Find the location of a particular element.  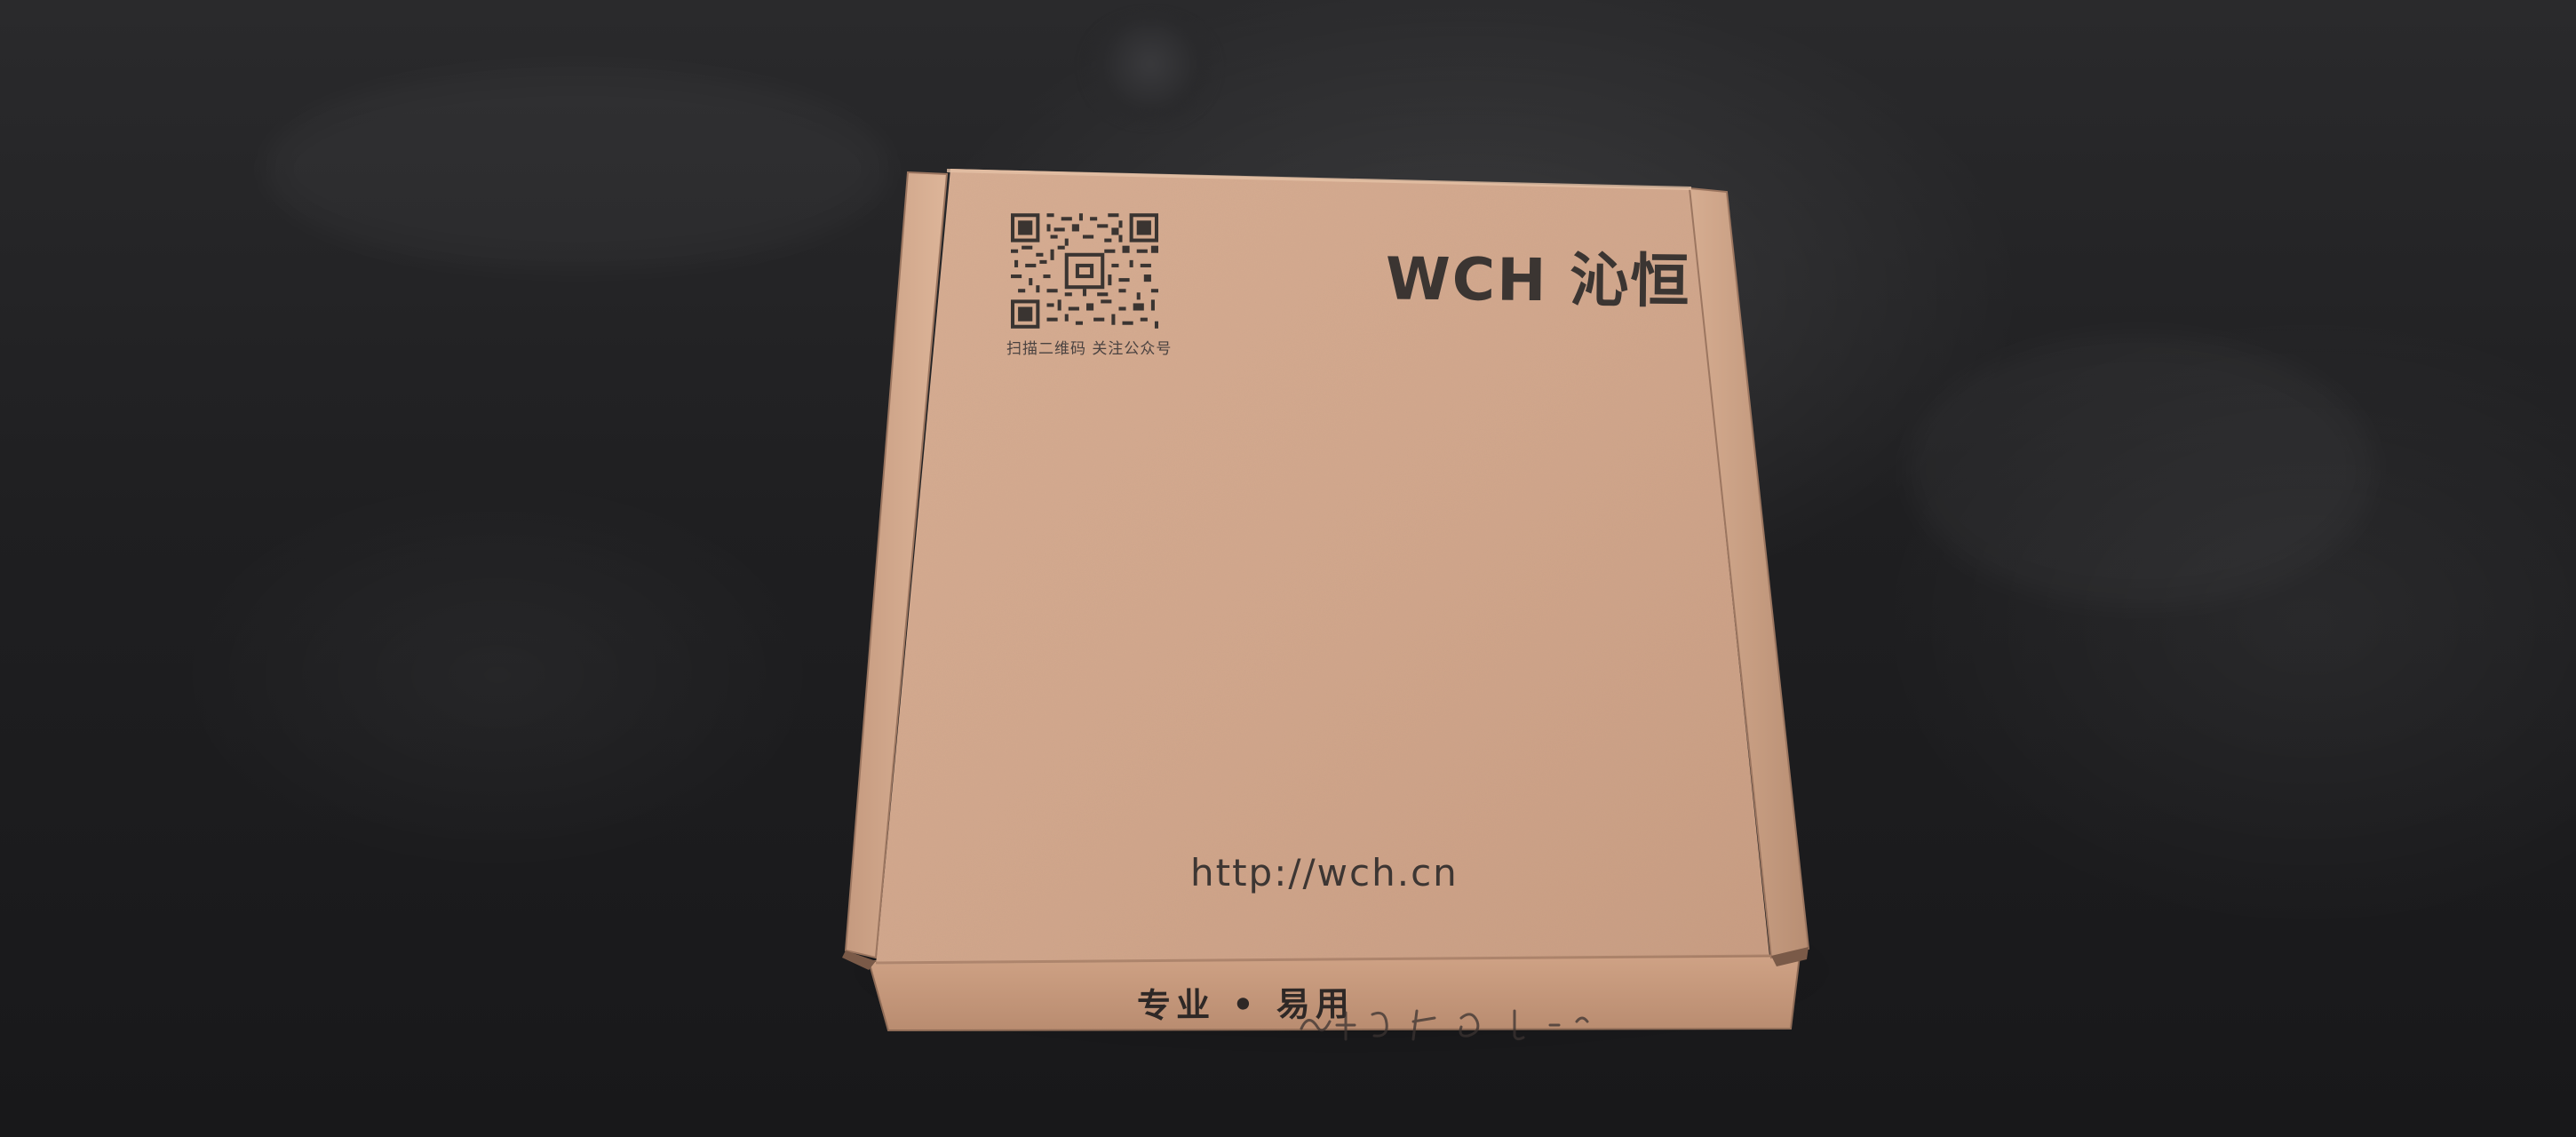

qr-code is located at coordinates (1084, 271).